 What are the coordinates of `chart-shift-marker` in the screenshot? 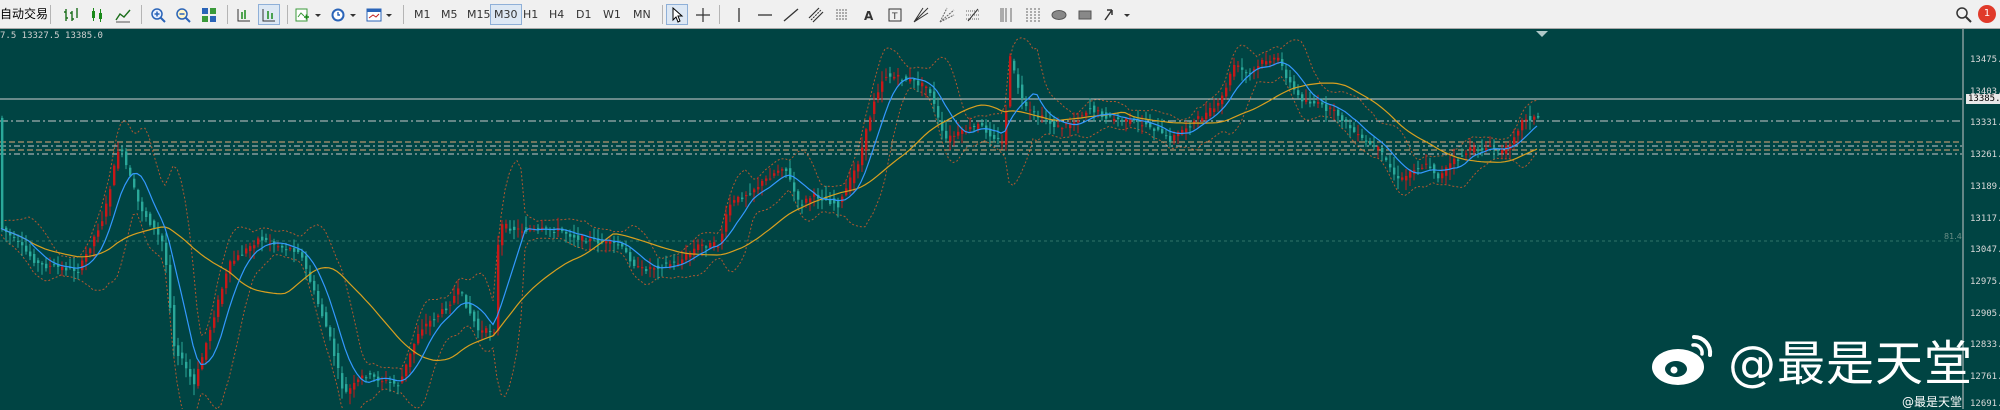 It's located at (1542, 34).